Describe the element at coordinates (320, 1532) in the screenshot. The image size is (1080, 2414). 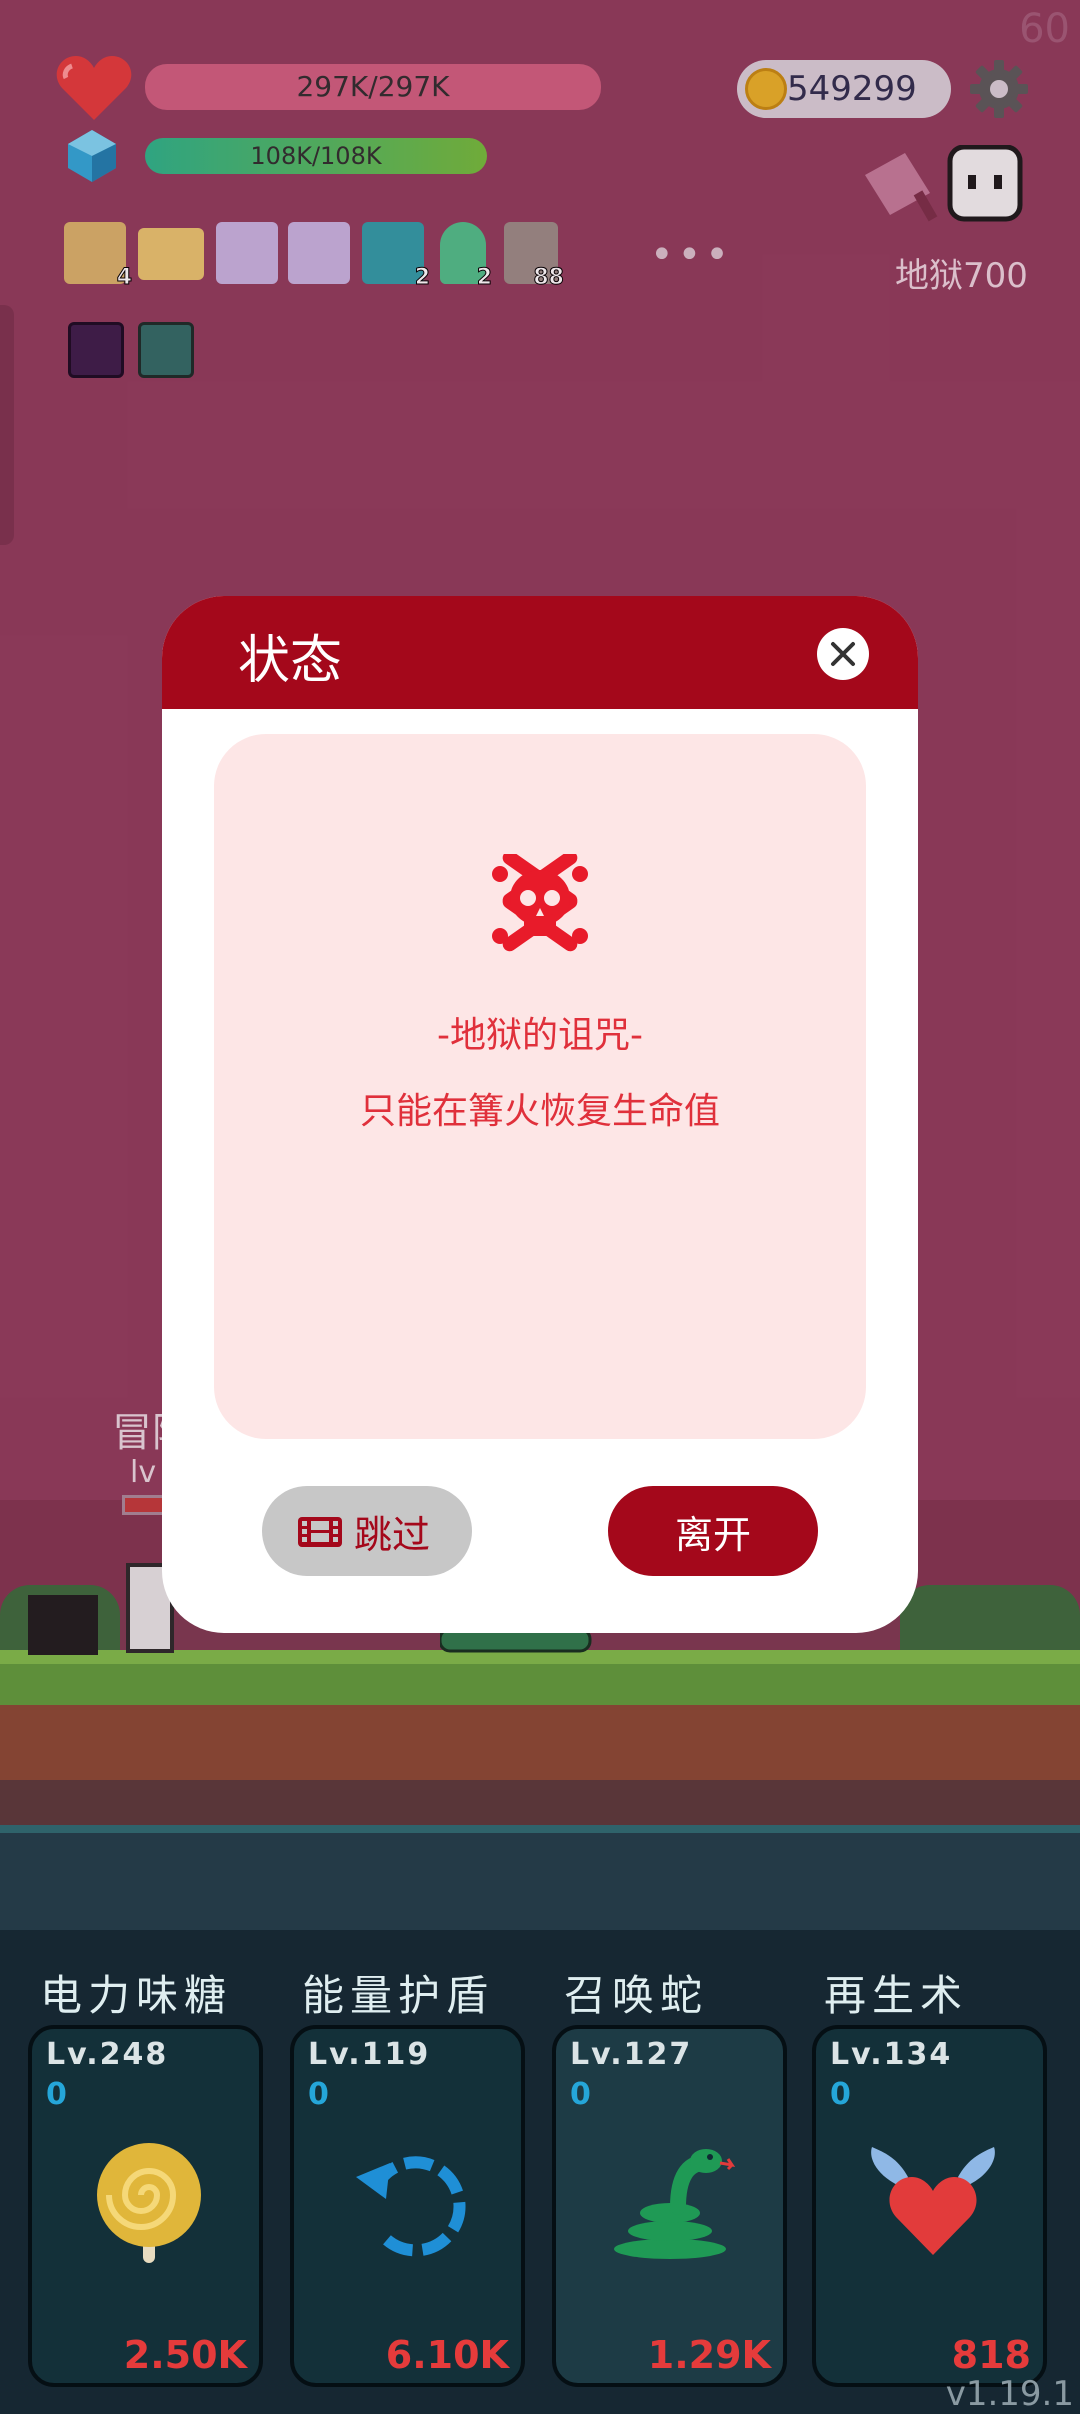
I see `video-ad-icon` at that location.